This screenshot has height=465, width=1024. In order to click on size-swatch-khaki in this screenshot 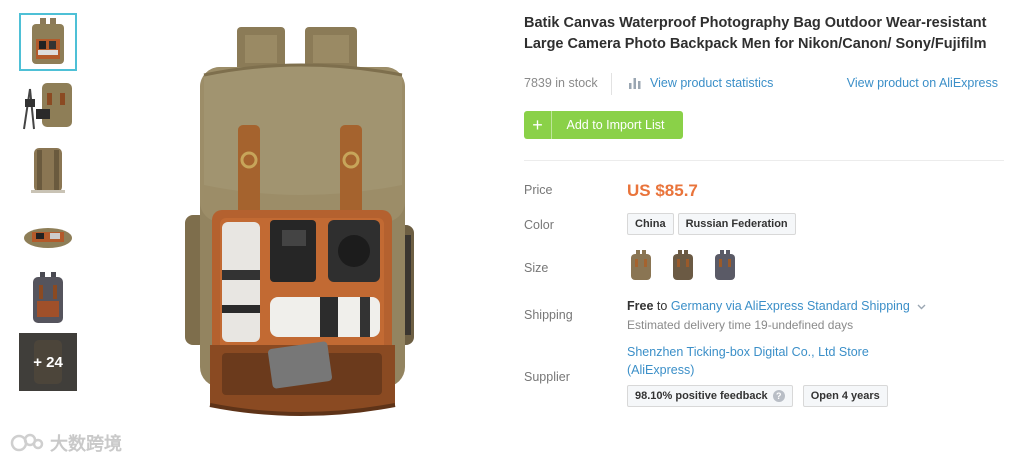, I will do `click(641, 265)`.